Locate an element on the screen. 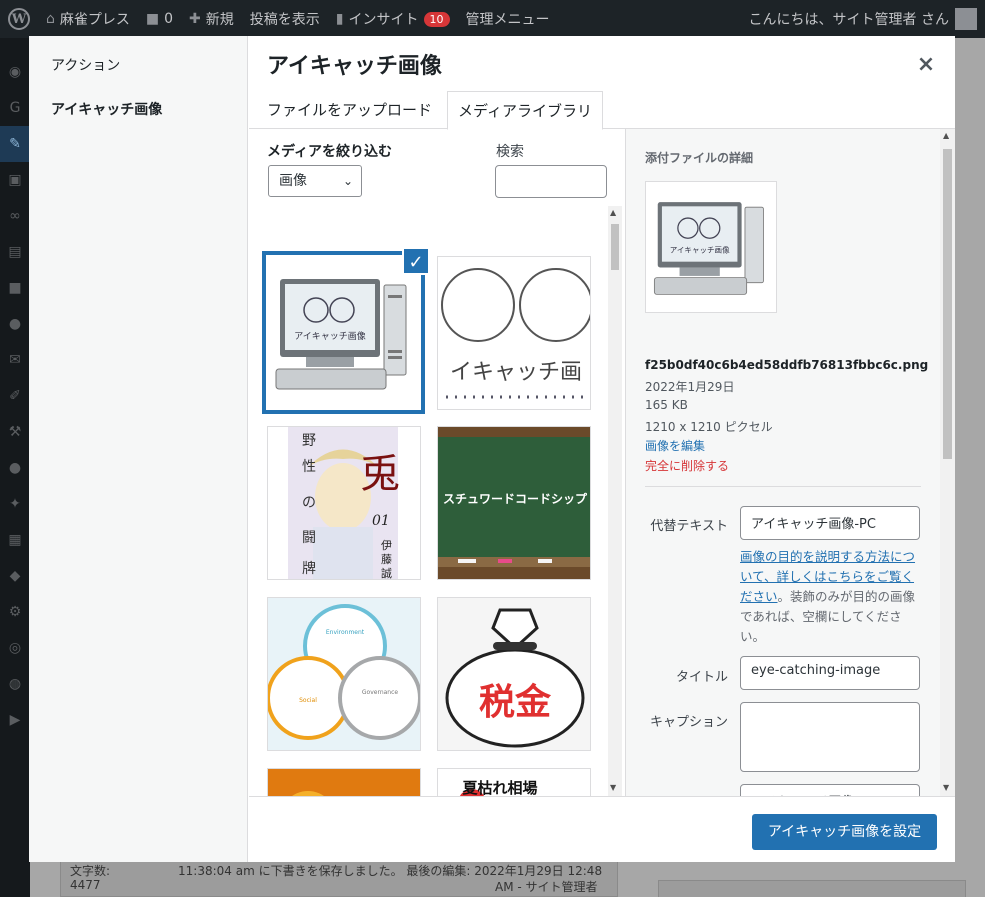 The height and width of the screenshot is (897, 985). tab-media-library: メディアライブラリ is located at coordinates (525, 110).